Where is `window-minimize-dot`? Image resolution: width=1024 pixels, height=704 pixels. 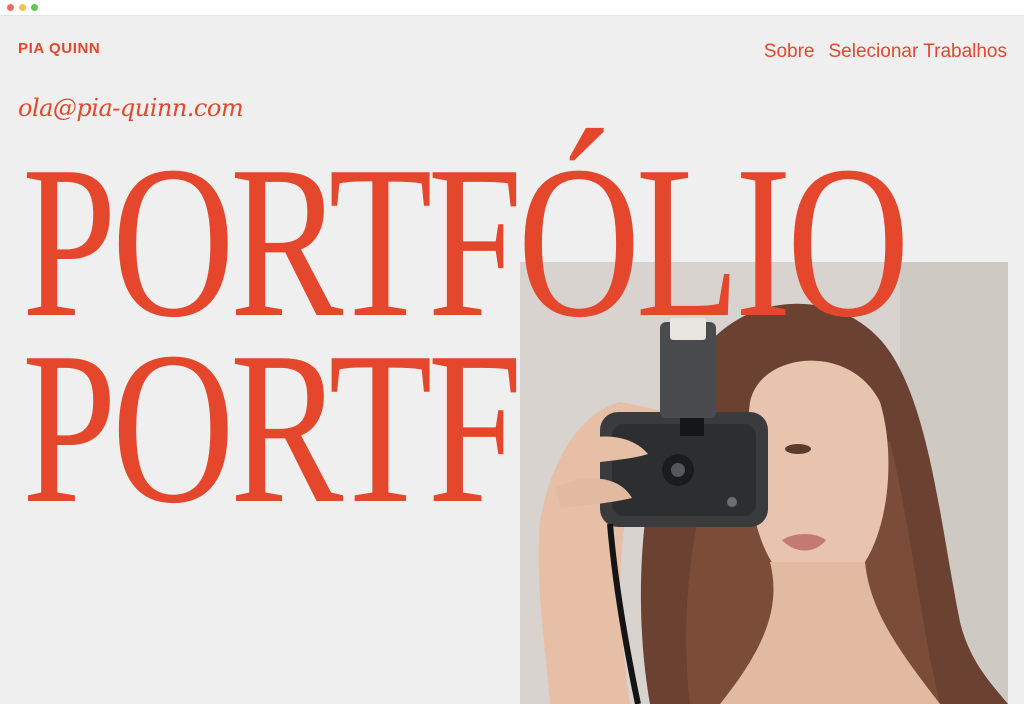 window-minimize-dot is located at coordinates (22, 7).